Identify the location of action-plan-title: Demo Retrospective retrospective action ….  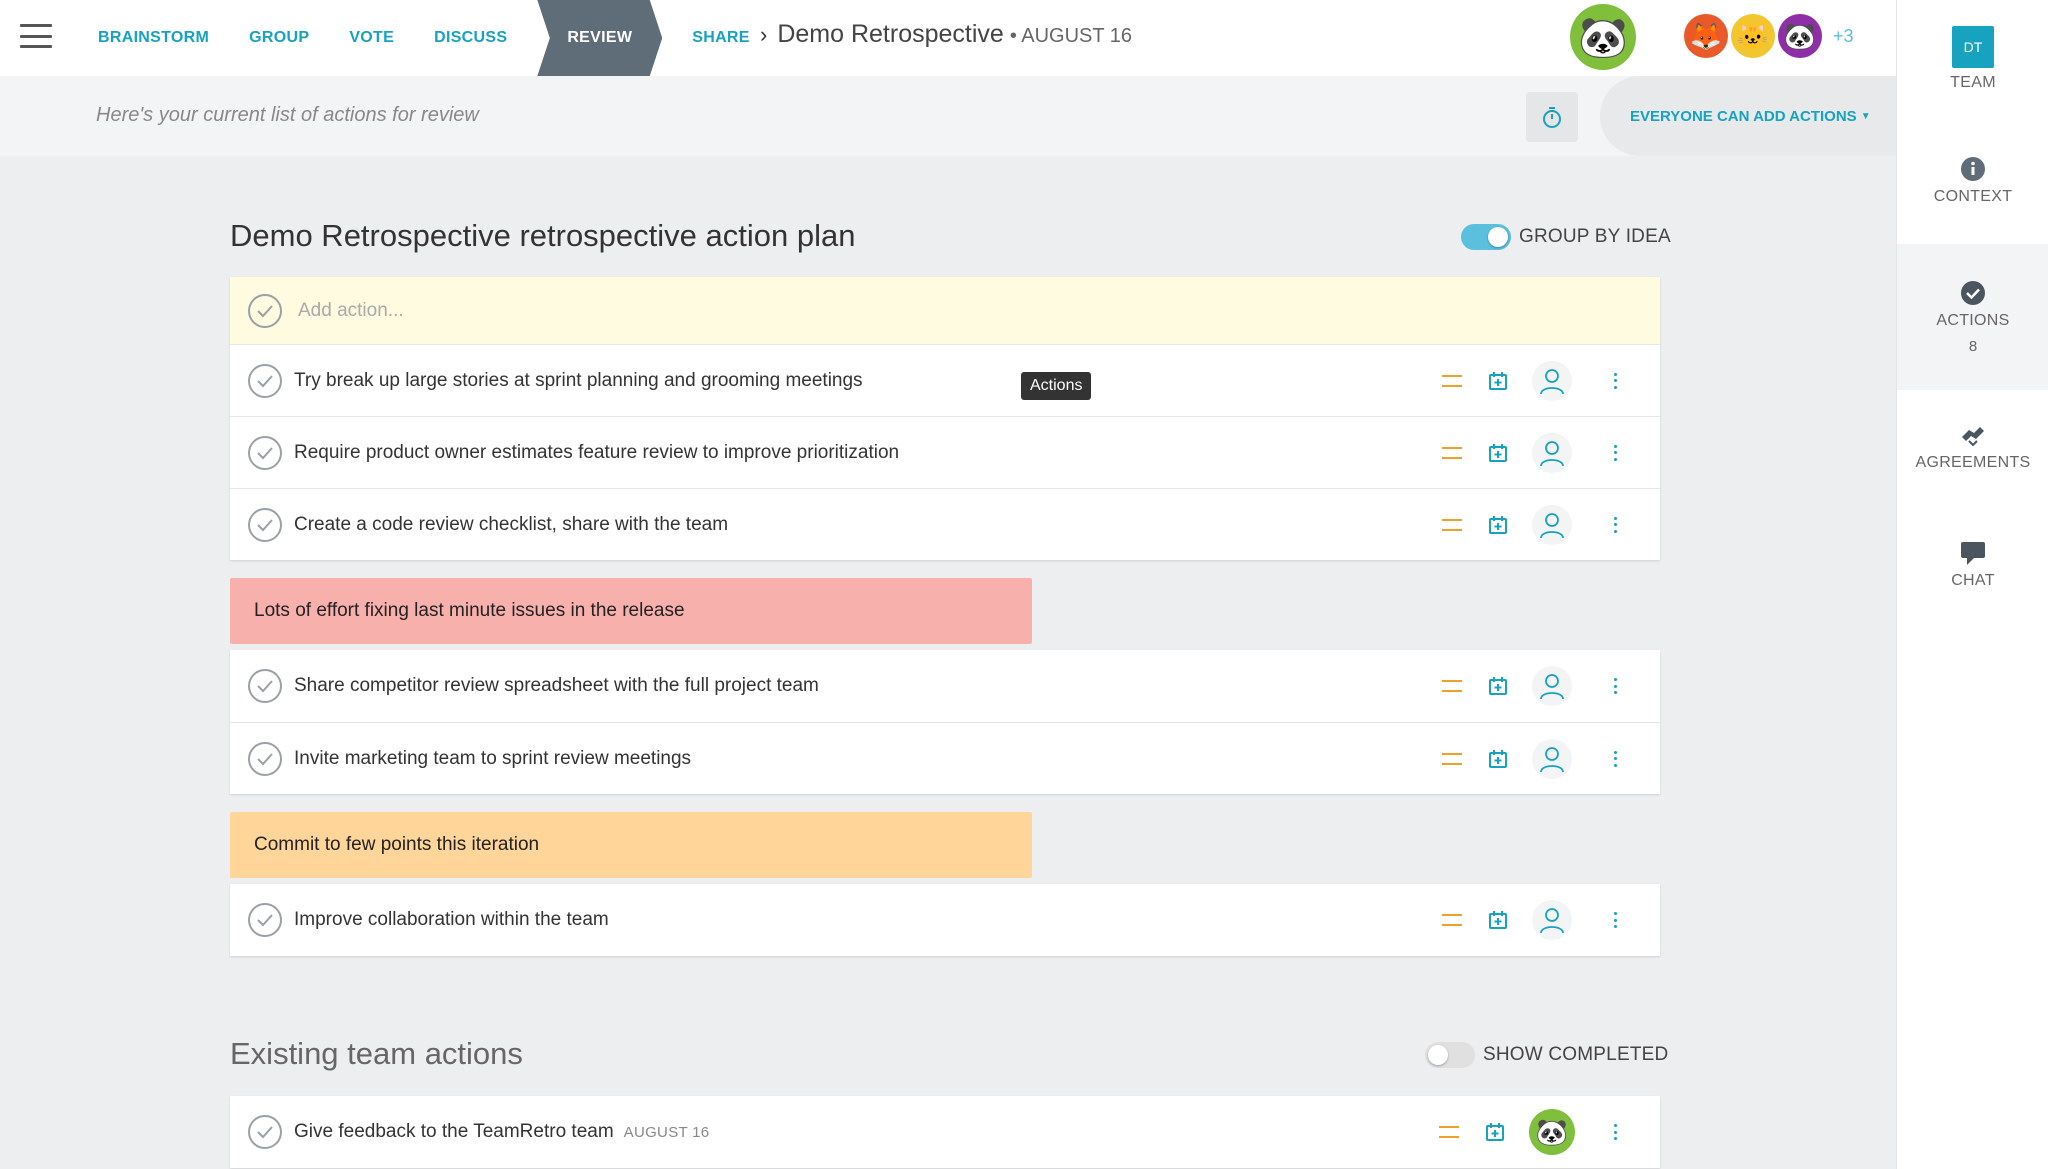
(543, 235).